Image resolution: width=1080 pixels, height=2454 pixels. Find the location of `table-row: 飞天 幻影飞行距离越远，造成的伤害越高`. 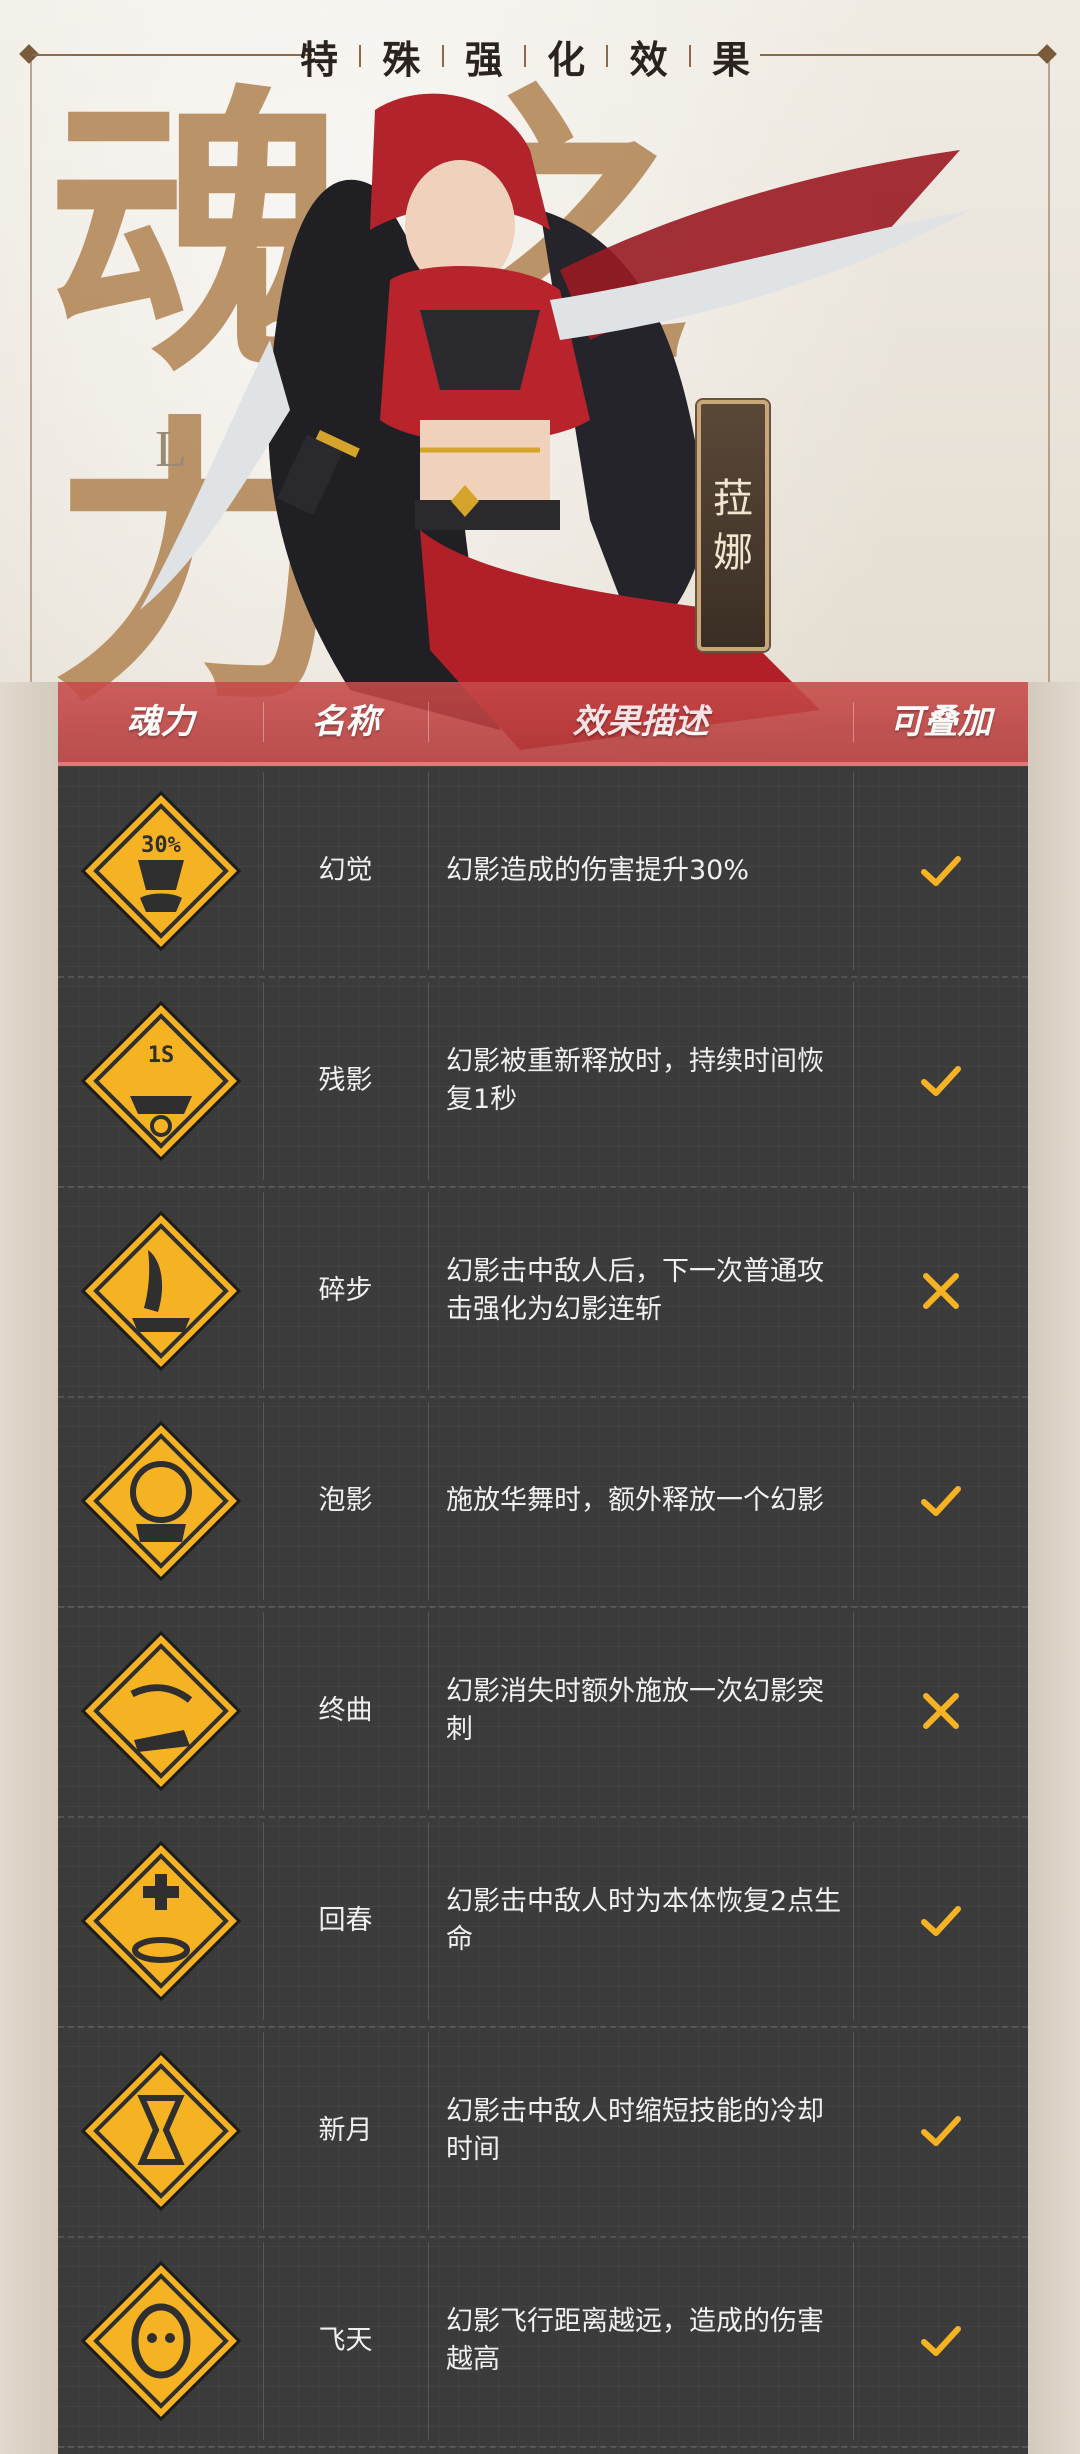

table-row: 飞天 幻影飞行距离越远，造成的伤害越高 is located at coordinates (543, 2342).